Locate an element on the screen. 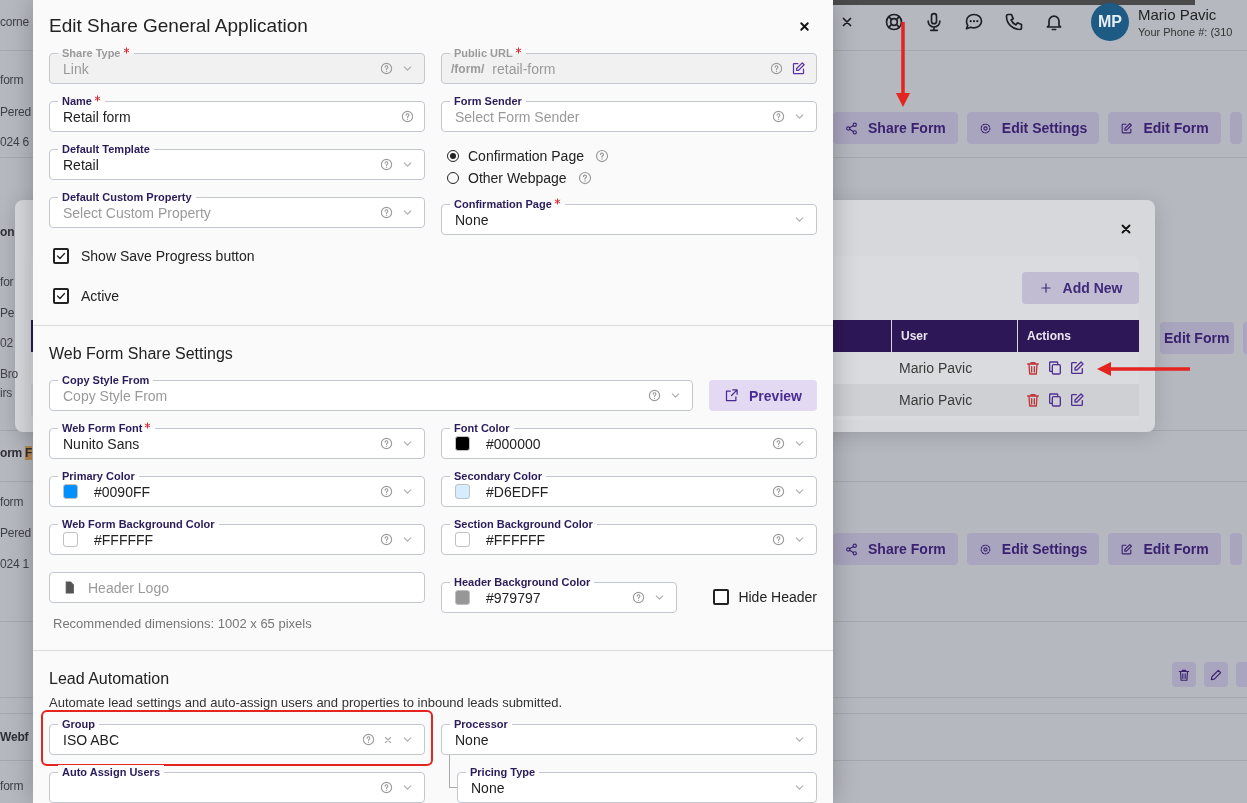 The width and height of the screenshot is (1247, 803). field-label: Secondary Color is located at coordinates (498, 476).